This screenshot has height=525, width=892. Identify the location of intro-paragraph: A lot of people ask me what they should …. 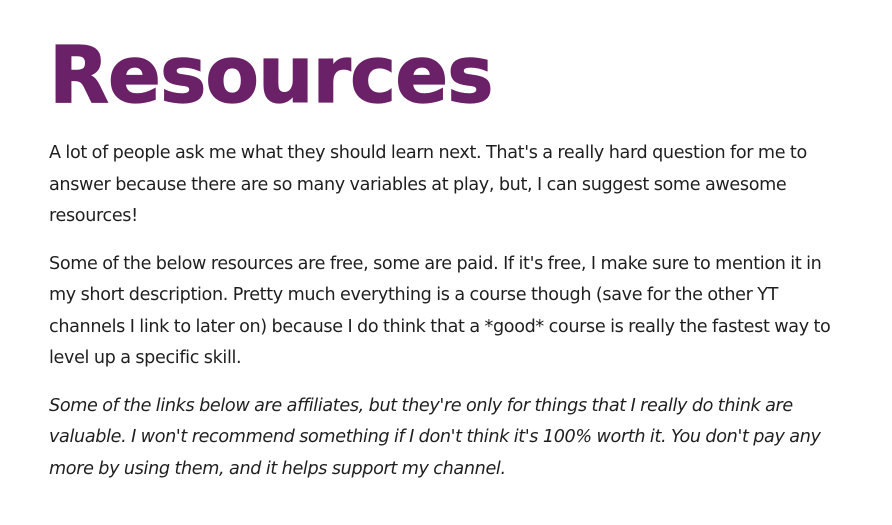
(428, 184).